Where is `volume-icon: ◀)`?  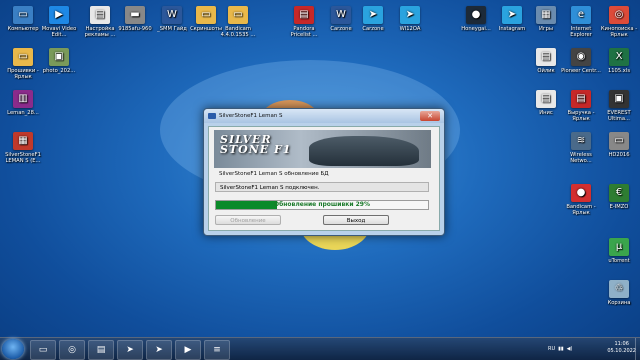
volume-icon: ◀) is located at coordinates (570, 349).